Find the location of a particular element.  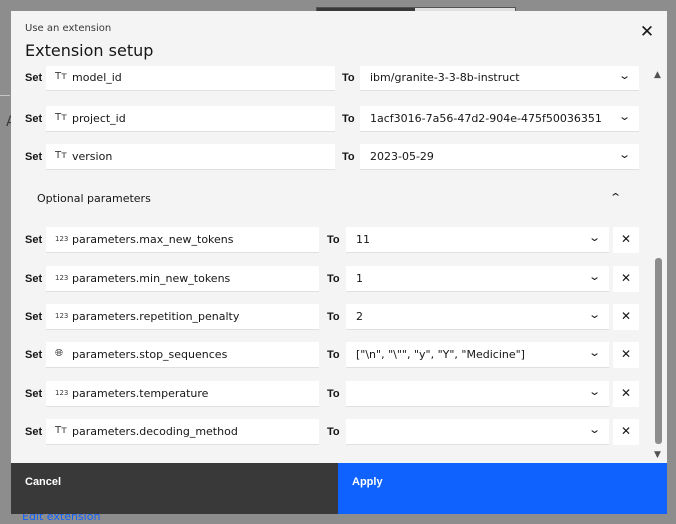

param-value: 11 is located at coordinates (363, 239).